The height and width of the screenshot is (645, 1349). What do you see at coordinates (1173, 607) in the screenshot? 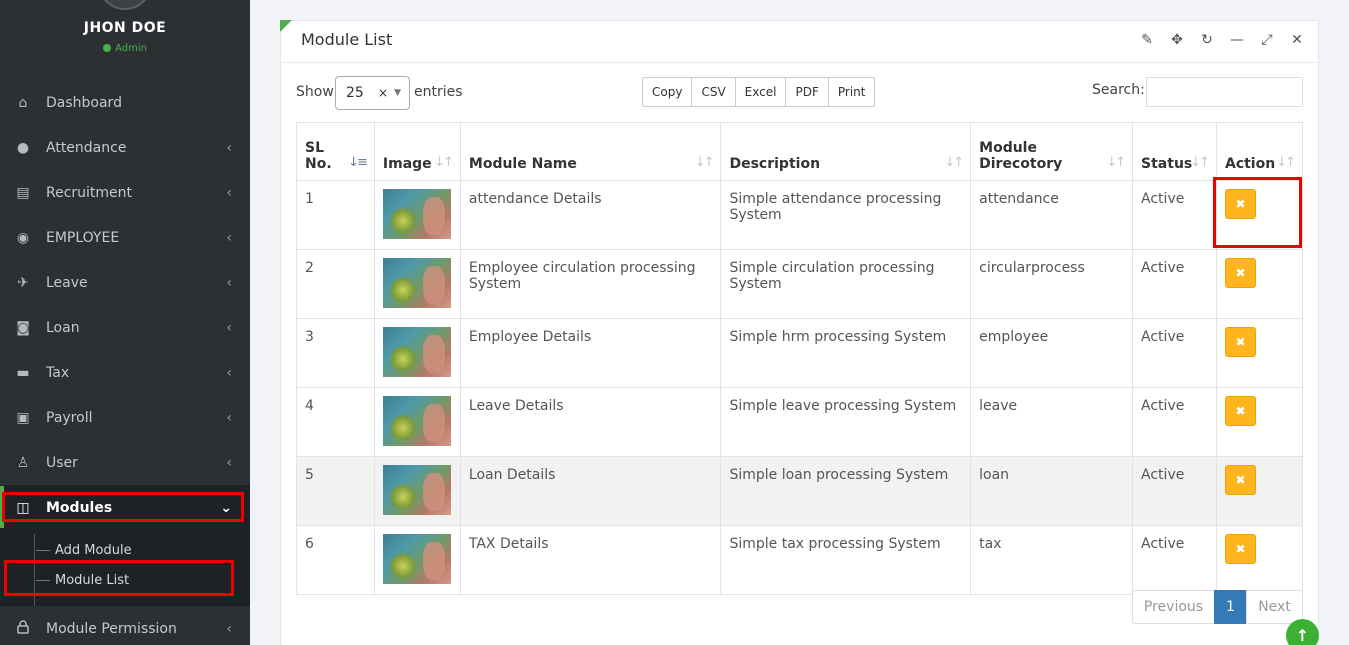
I see `previous-page-button: Previous` at bounding box center [1173, 607].